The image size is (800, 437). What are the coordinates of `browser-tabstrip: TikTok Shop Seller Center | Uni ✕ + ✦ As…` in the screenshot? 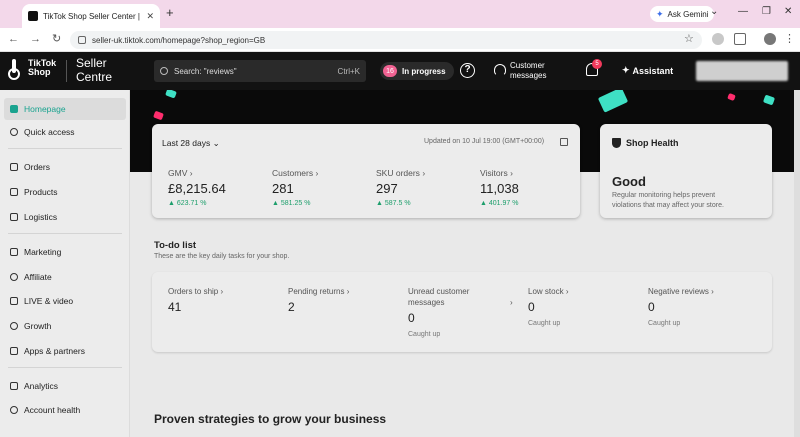 It's located at (400, 14).